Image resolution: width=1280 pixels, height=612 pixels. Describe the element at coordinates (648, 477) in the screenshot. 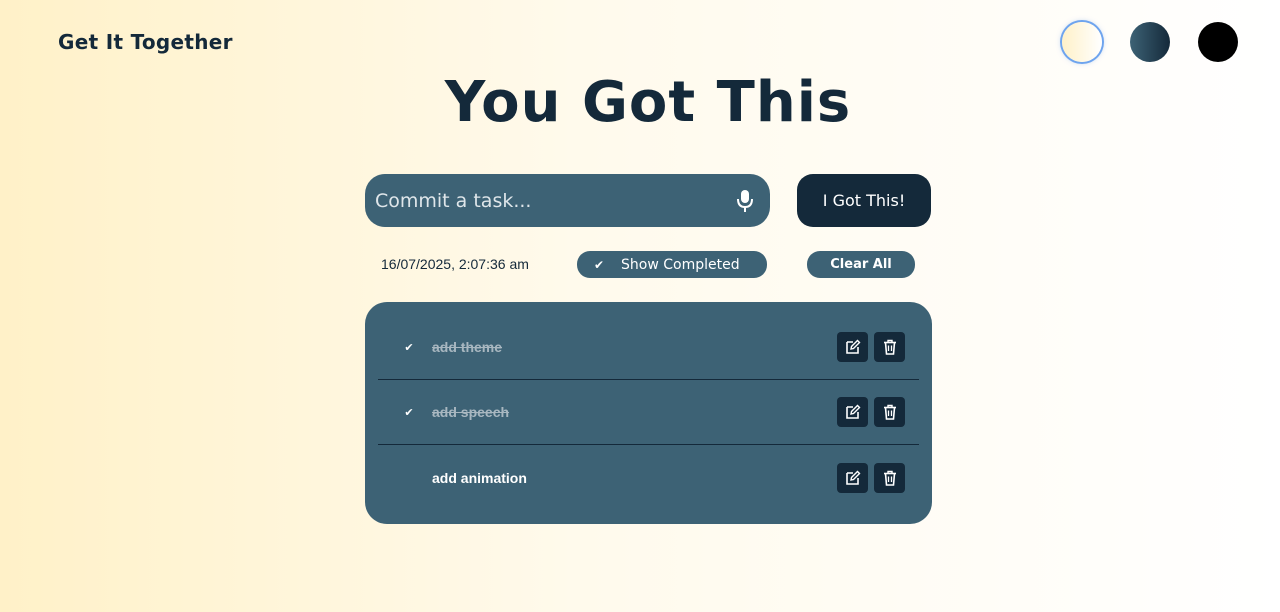

I see `task-row: add animation` at that location.